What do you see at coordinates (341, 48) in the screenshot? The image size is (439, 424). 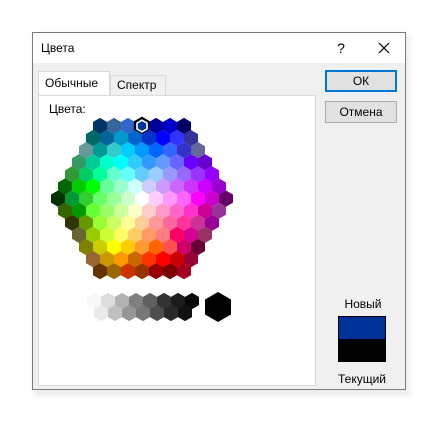 I see `help-button: ?` at bounding box center [341, 48].